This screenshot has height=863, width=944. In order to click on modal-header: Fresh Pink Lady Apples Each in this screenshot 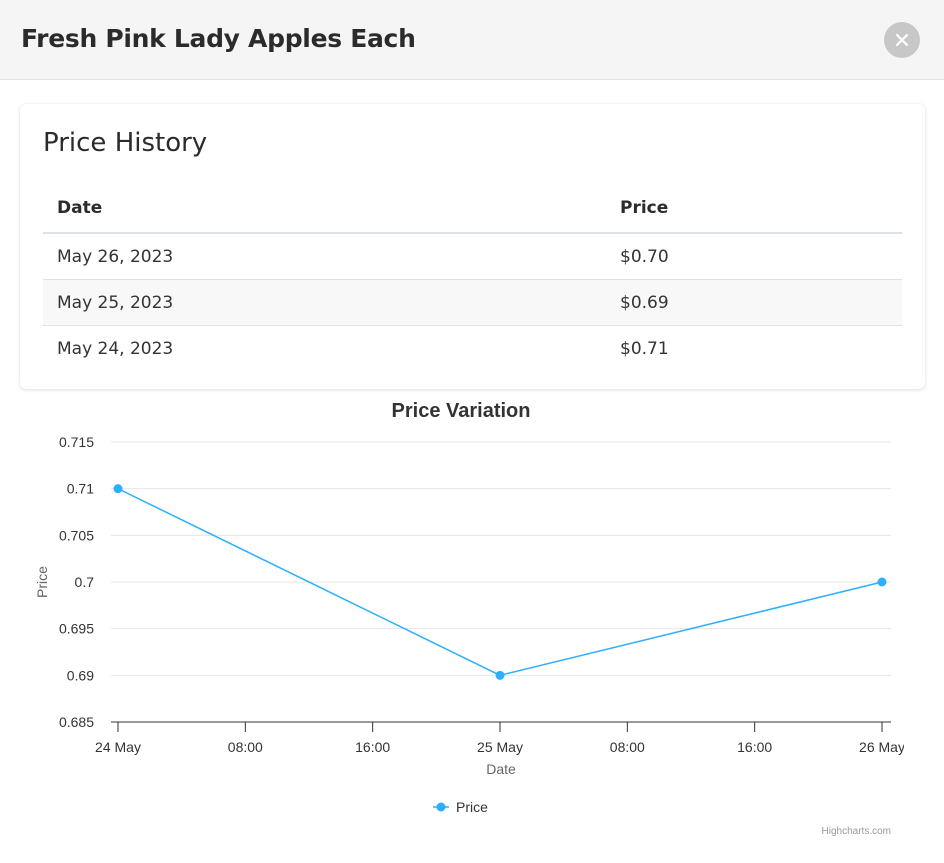, I will do `click(472, 40)`.